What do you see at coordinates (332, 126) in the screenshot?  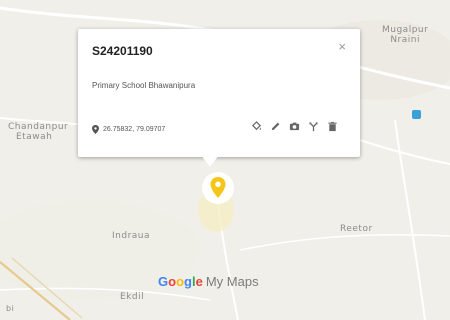 I see `delete-icon` at bounding box center [332, 126].